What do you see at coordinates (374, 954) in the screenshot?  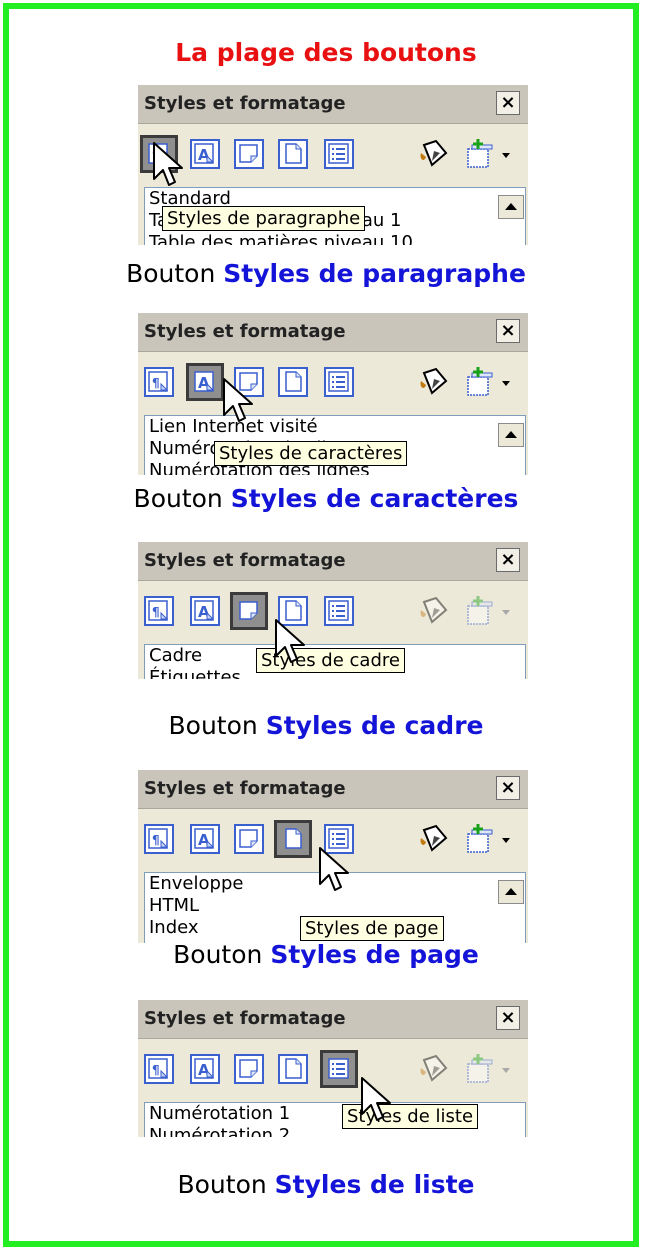 I see `caption-button-name: Styles de page` at bounding box center [374, 954].